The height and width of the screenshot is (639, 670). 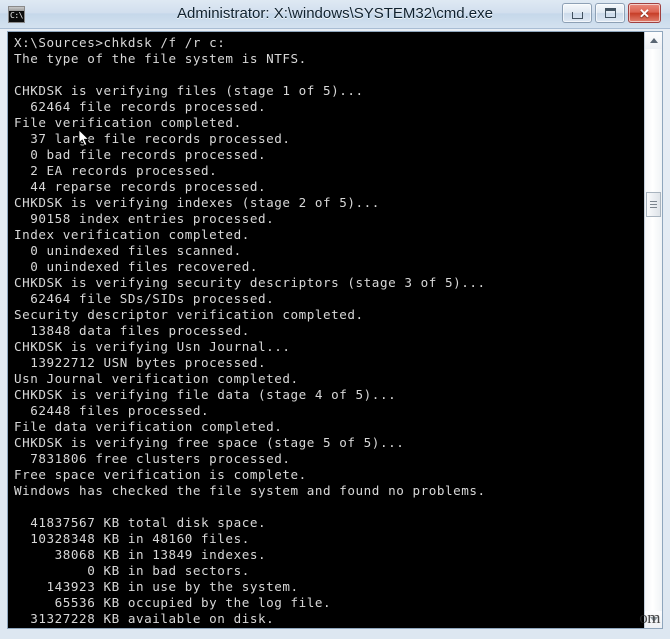 I want to click on close-glyph: ✕, so click(x=644, y=13).